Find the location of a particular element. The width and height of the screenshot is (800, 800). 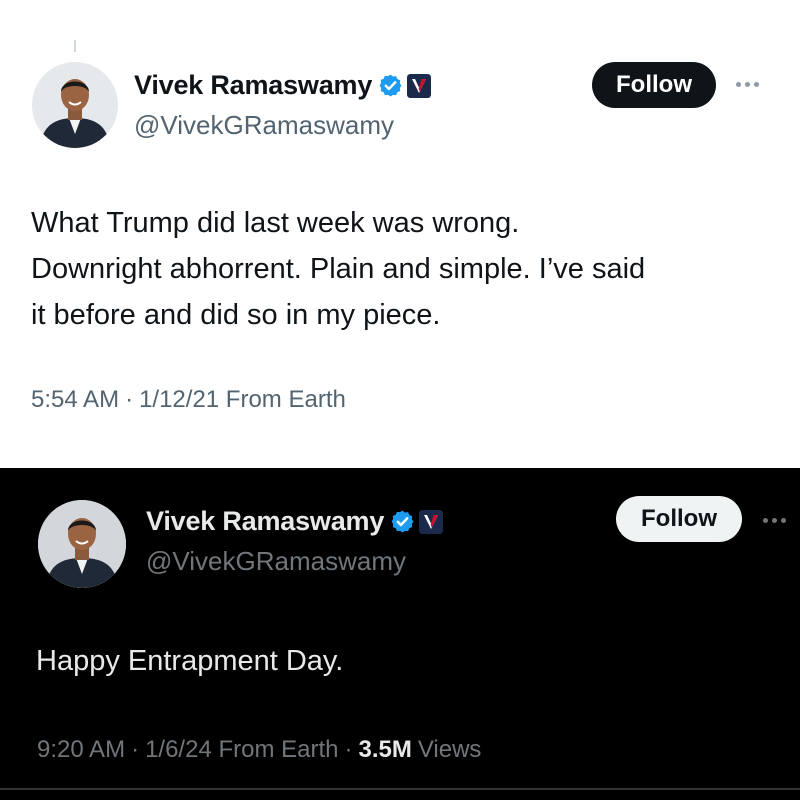

views-count: 3.5M is located at coordinates (384, 750).